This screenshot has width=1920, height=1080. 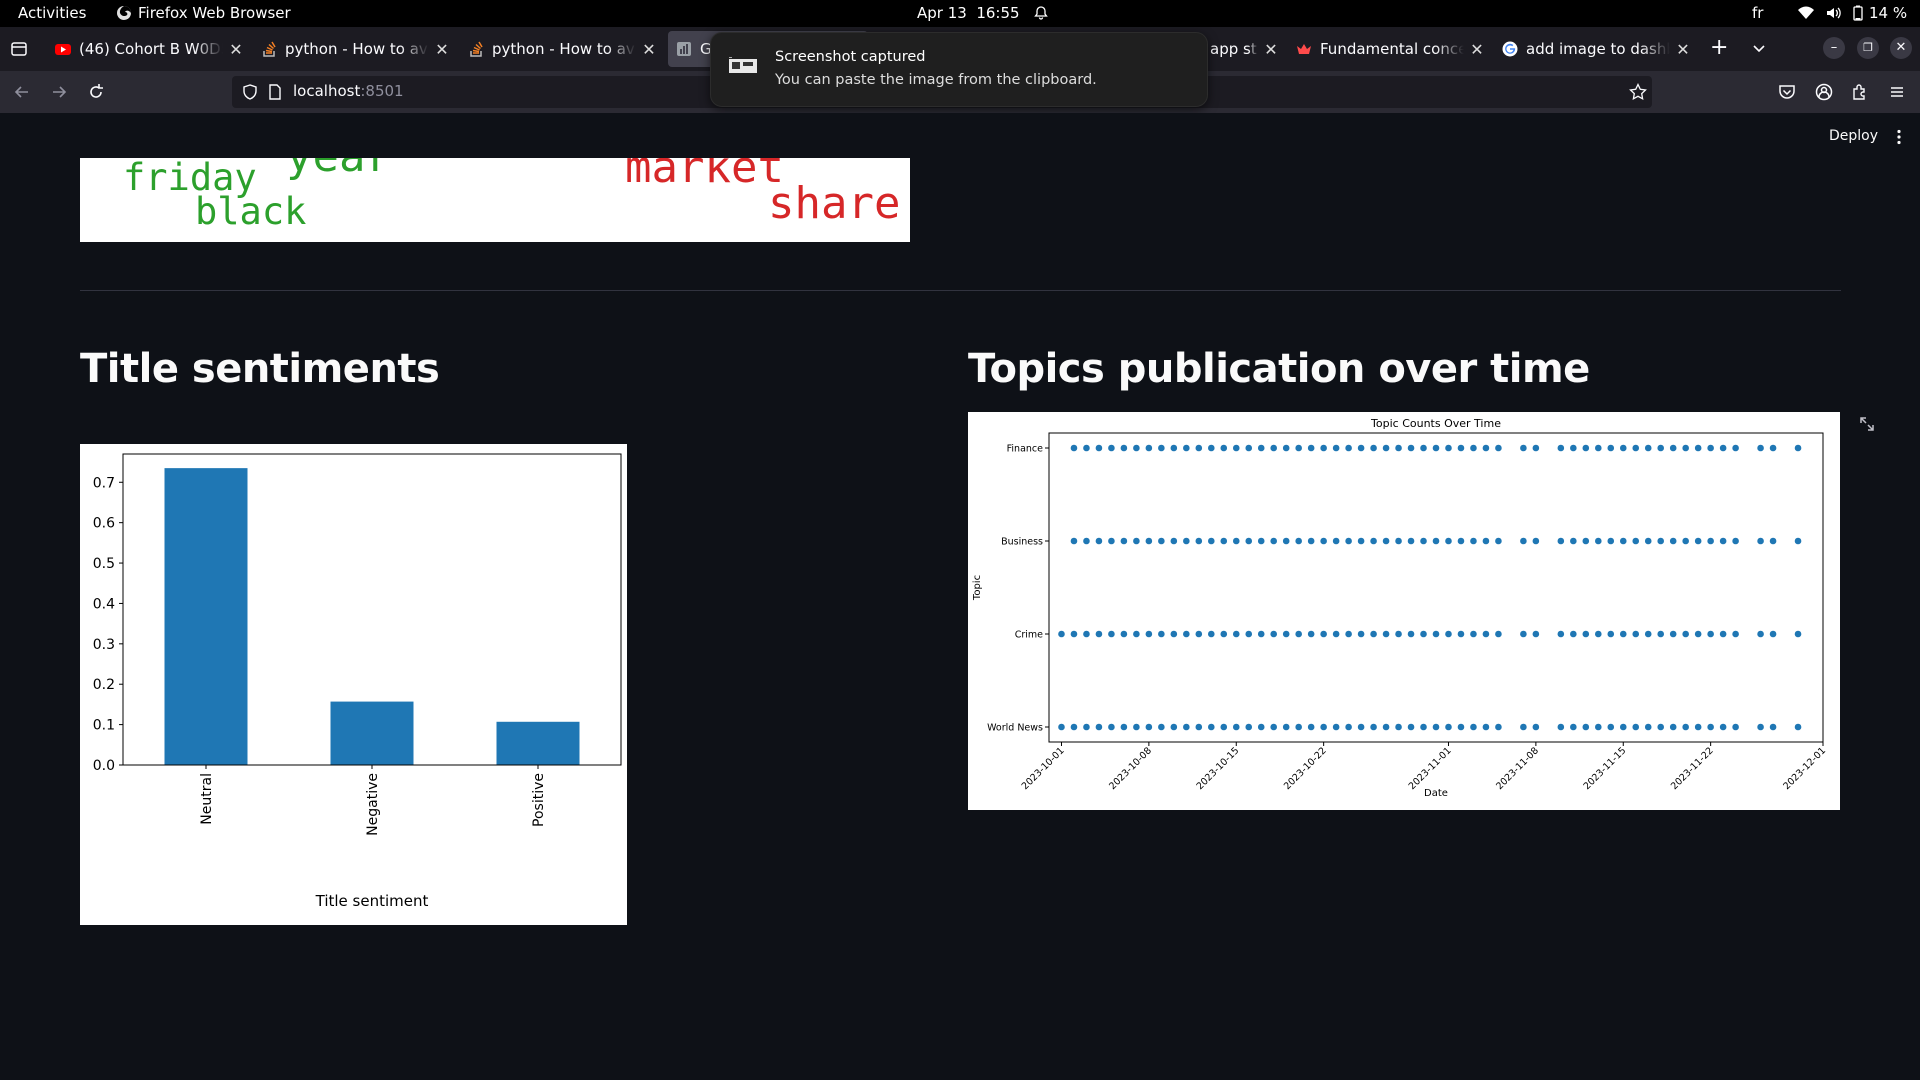 I want to click on back-arrow-icon, so click(x=22, y=92).